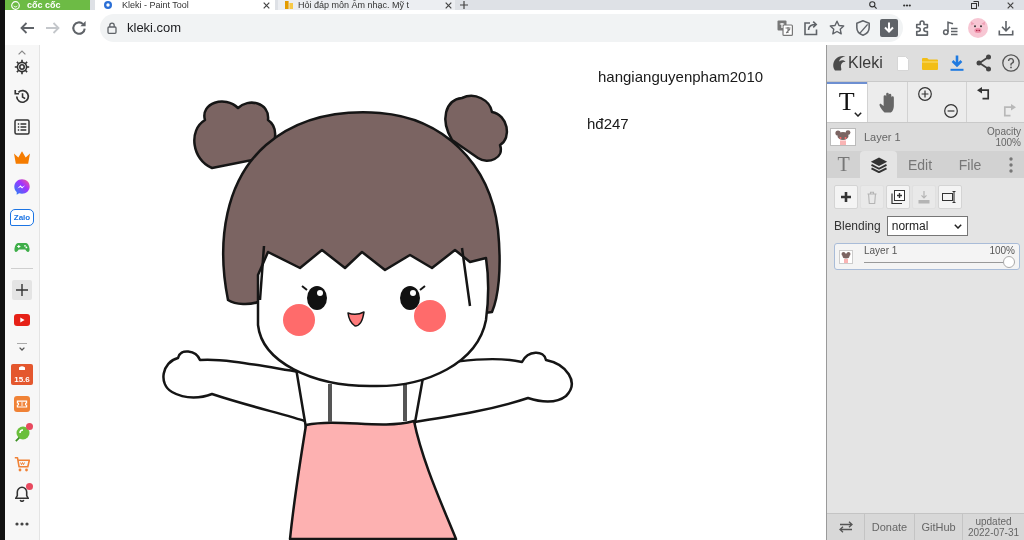 The image size is (1024, 540). Describe the element at coordinates (920, 164) in the screenshot. I see `panel-tab: Edit` at that location.